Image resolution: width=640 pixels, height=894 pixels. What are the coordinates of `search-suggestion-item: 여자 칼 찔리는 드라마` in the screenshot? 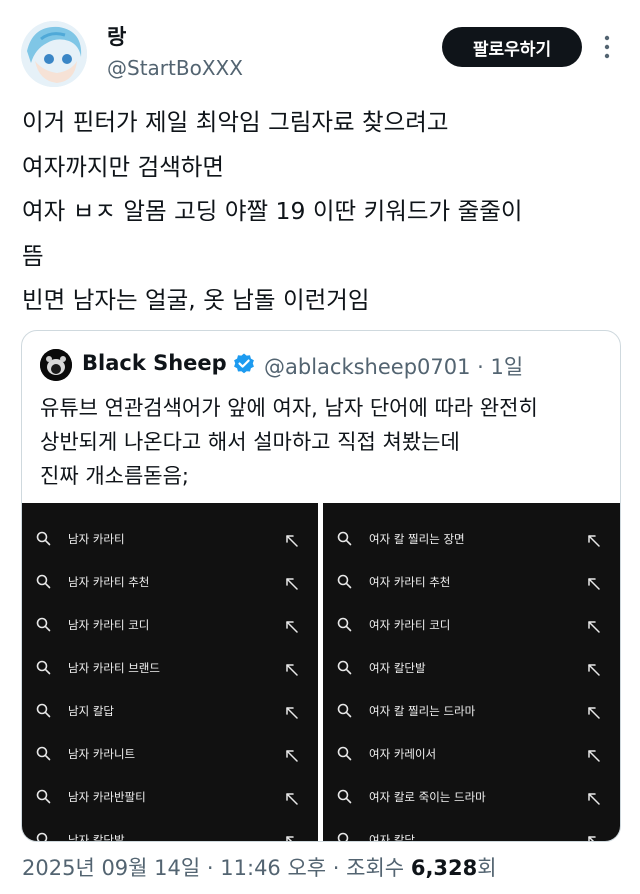 It's located at (471, 710).